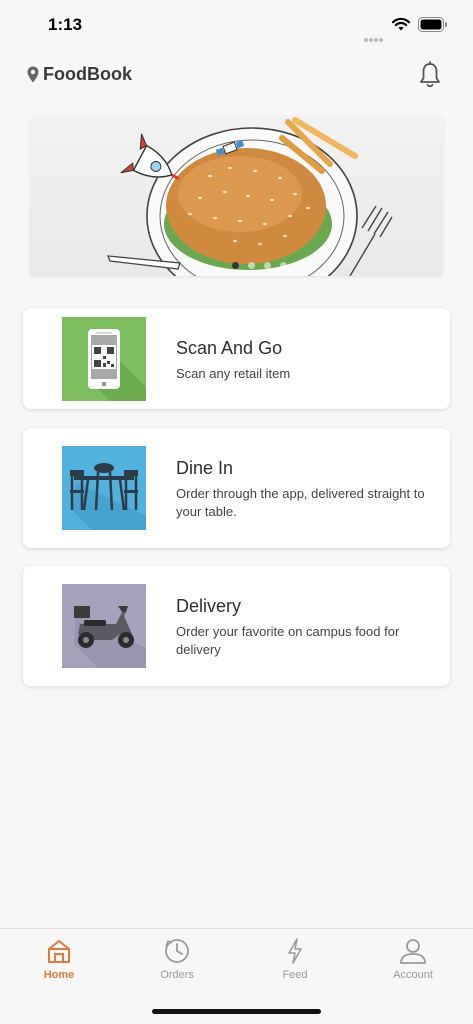  Describe the element at coordinates (205, 468) in the screenshot. I see `service-title: Dine In` at that location.